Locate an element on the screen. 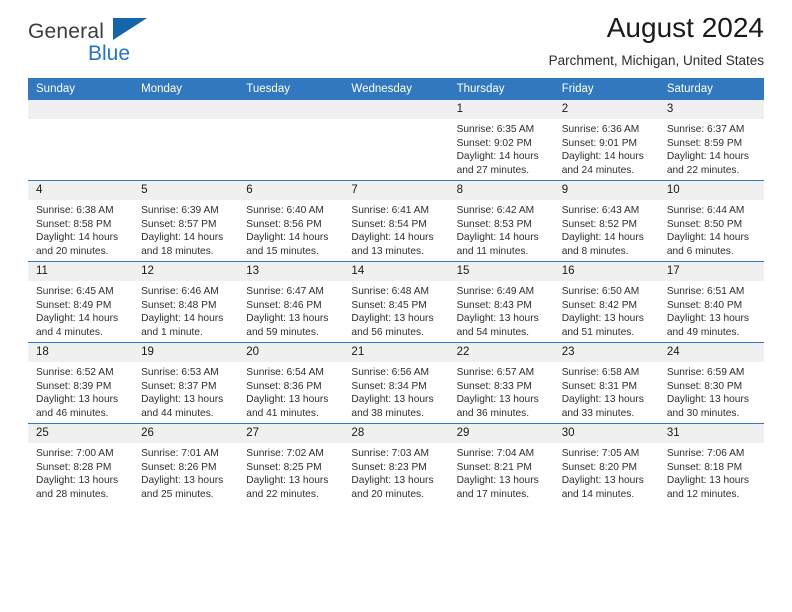 This screenshot has width=792, height=612. day-number: 5 is located at coordinates (186, 190).